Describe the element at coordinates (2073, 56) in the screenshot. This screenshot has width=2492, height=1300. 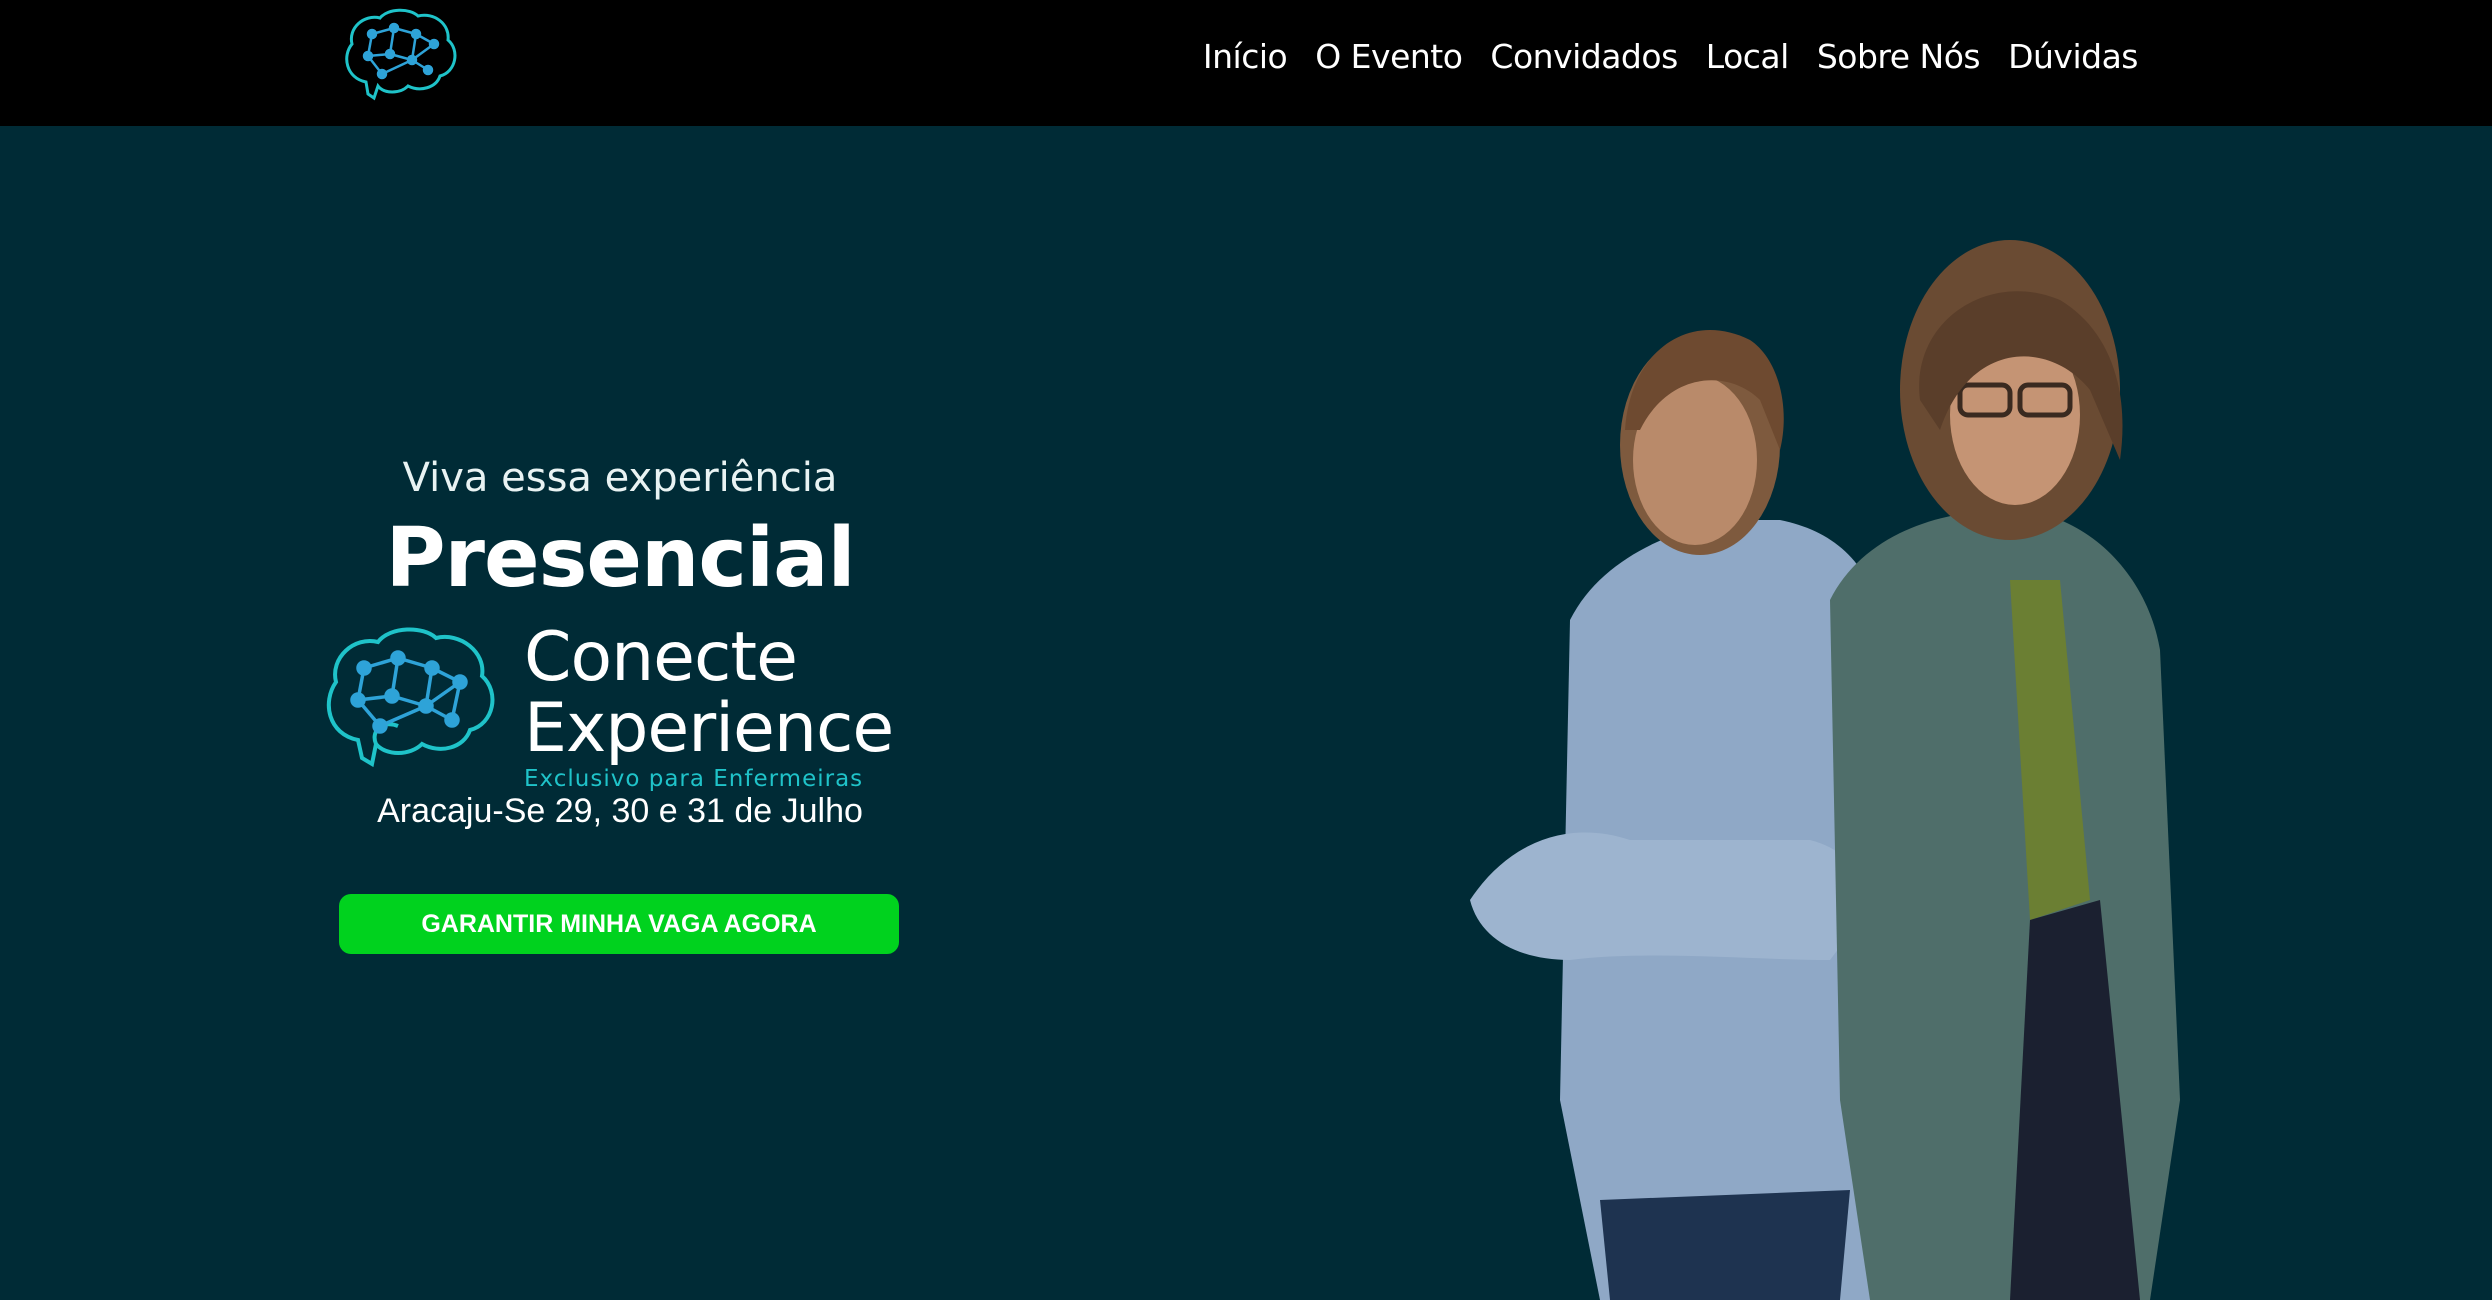
I see `nav-duvidas: Dúvidas` at that location.